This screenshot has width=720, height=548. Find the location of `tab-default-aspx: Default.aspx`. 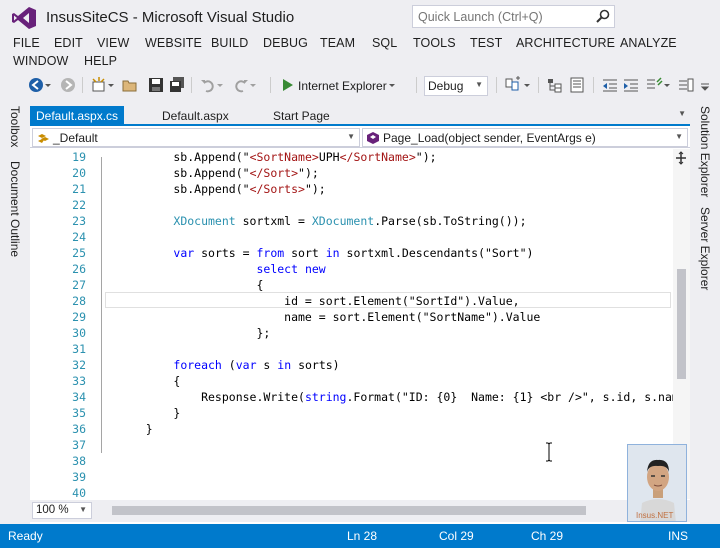

tab-default-aspx: Default.aspx is located at coordinates (195, 116).